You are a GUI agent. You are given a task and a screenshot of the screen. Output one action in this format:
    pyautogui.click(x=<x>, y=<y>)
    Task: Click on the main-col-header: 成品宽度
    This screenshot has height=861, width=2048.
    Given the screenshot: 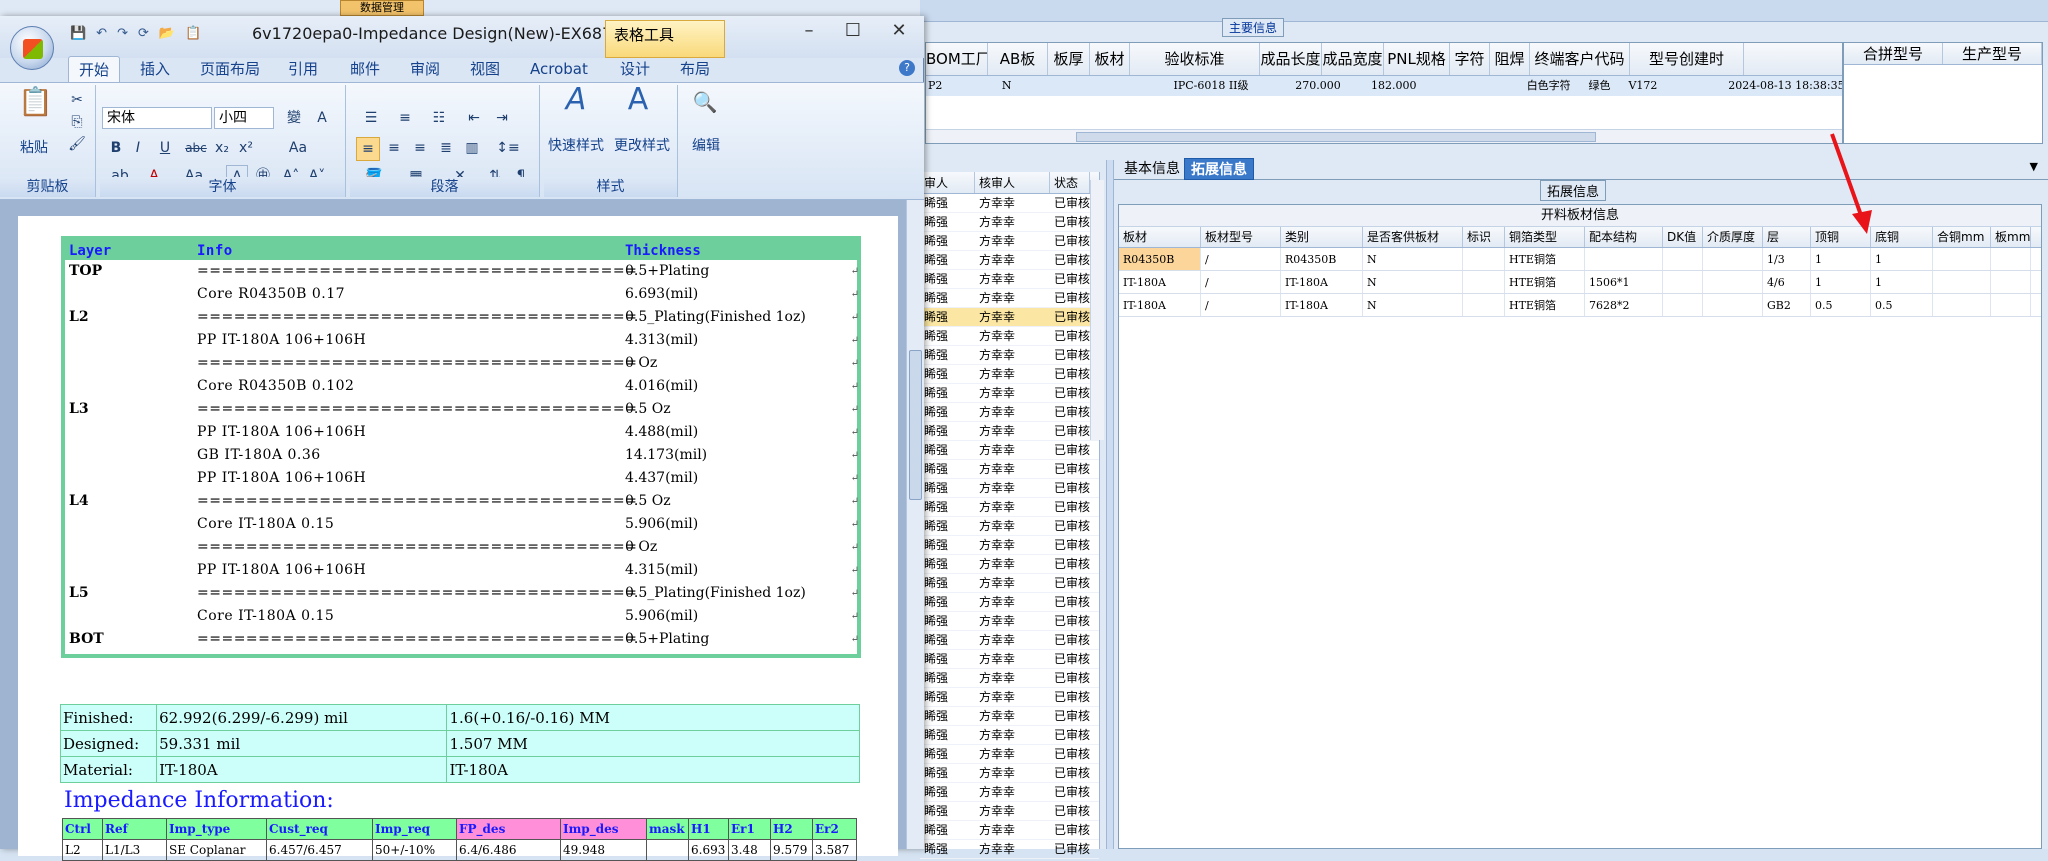 What is the action you would take?
    pyautogui.click(x=1353, y=59)
    